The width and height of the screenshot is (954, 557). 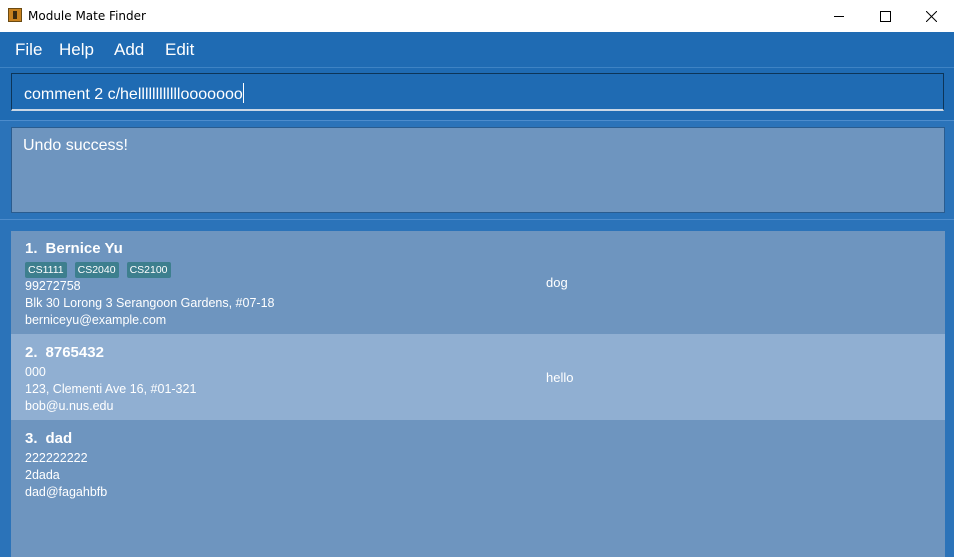 I want to click on person-index: 2., so click(x=31, y=352).